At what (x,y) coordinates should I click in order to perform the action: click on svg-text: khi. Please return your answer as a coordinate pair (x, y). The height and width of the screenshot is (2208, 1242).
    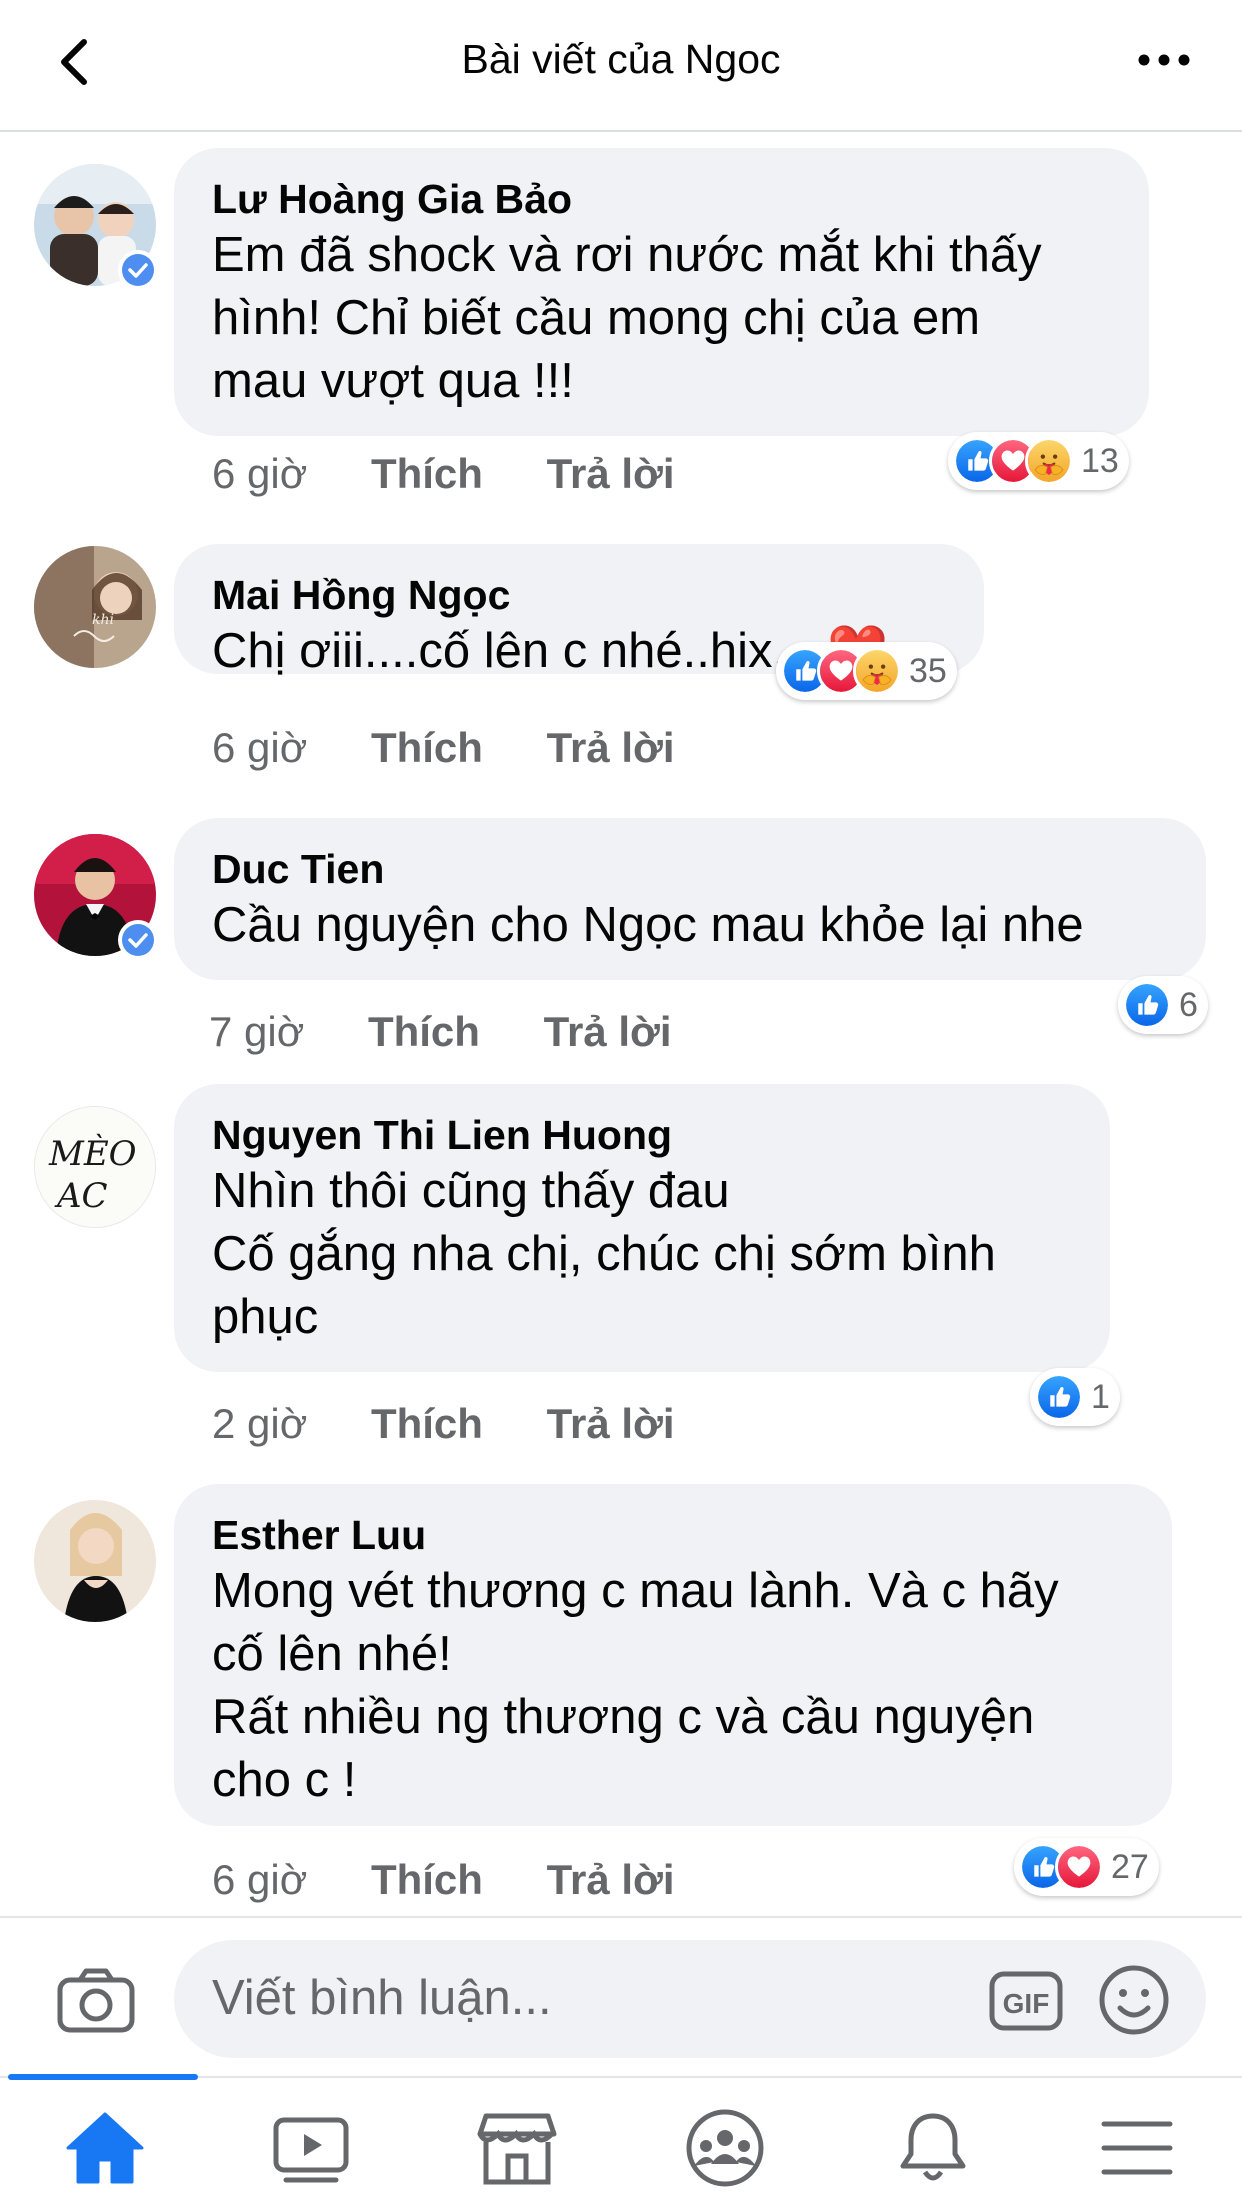
    Looking at the image, I should click on (103, 620).